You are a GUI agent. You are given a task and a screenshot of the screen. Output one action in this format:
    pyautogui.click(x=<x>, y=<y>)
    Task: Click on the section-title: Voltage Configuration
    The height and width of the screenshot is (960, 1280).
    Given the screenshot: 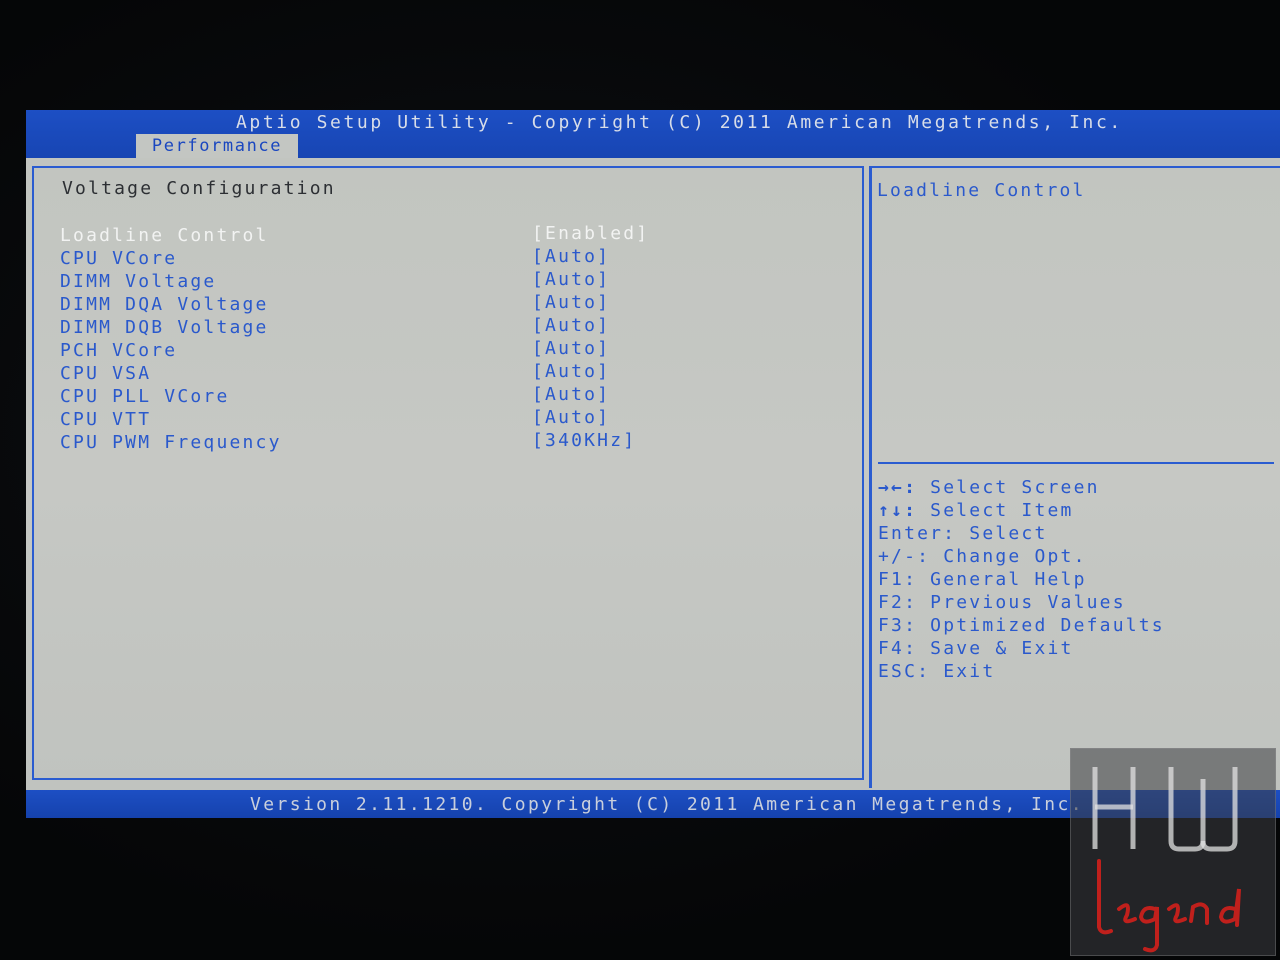 What is the action you would take?
    pyautogui.click(x=199, y=188)
    